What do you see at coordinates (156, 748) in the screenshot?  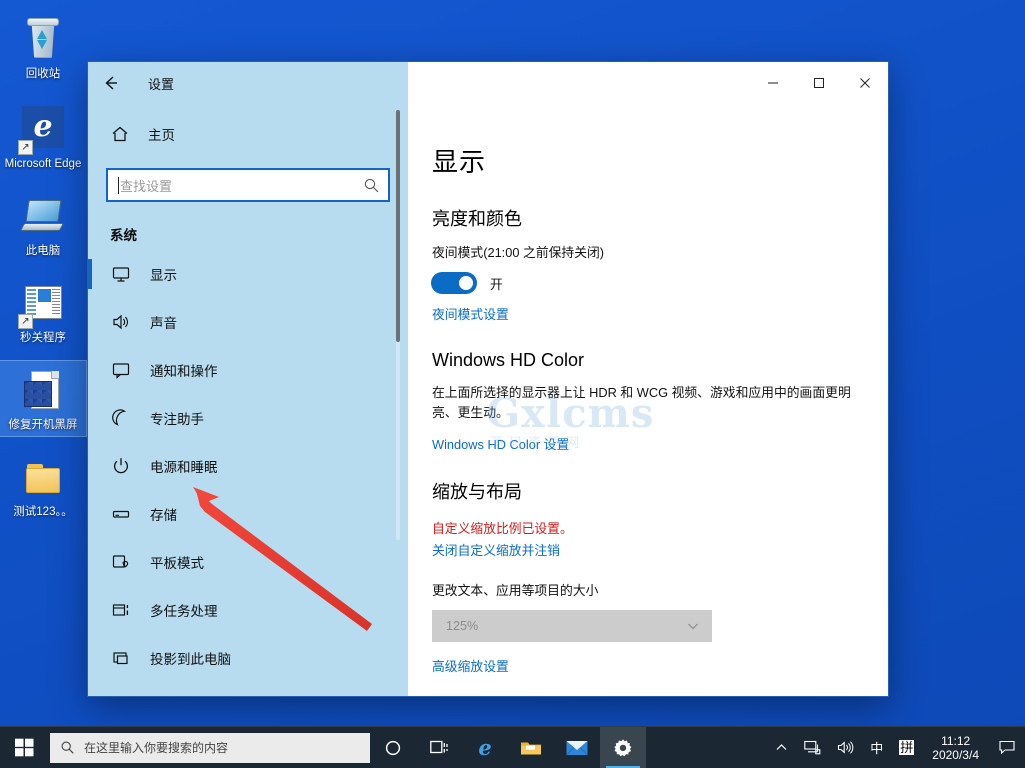 I see `taskbar-search-placeholder: 在这里输入你要搜索的内容` at bounding box center [156, 748].